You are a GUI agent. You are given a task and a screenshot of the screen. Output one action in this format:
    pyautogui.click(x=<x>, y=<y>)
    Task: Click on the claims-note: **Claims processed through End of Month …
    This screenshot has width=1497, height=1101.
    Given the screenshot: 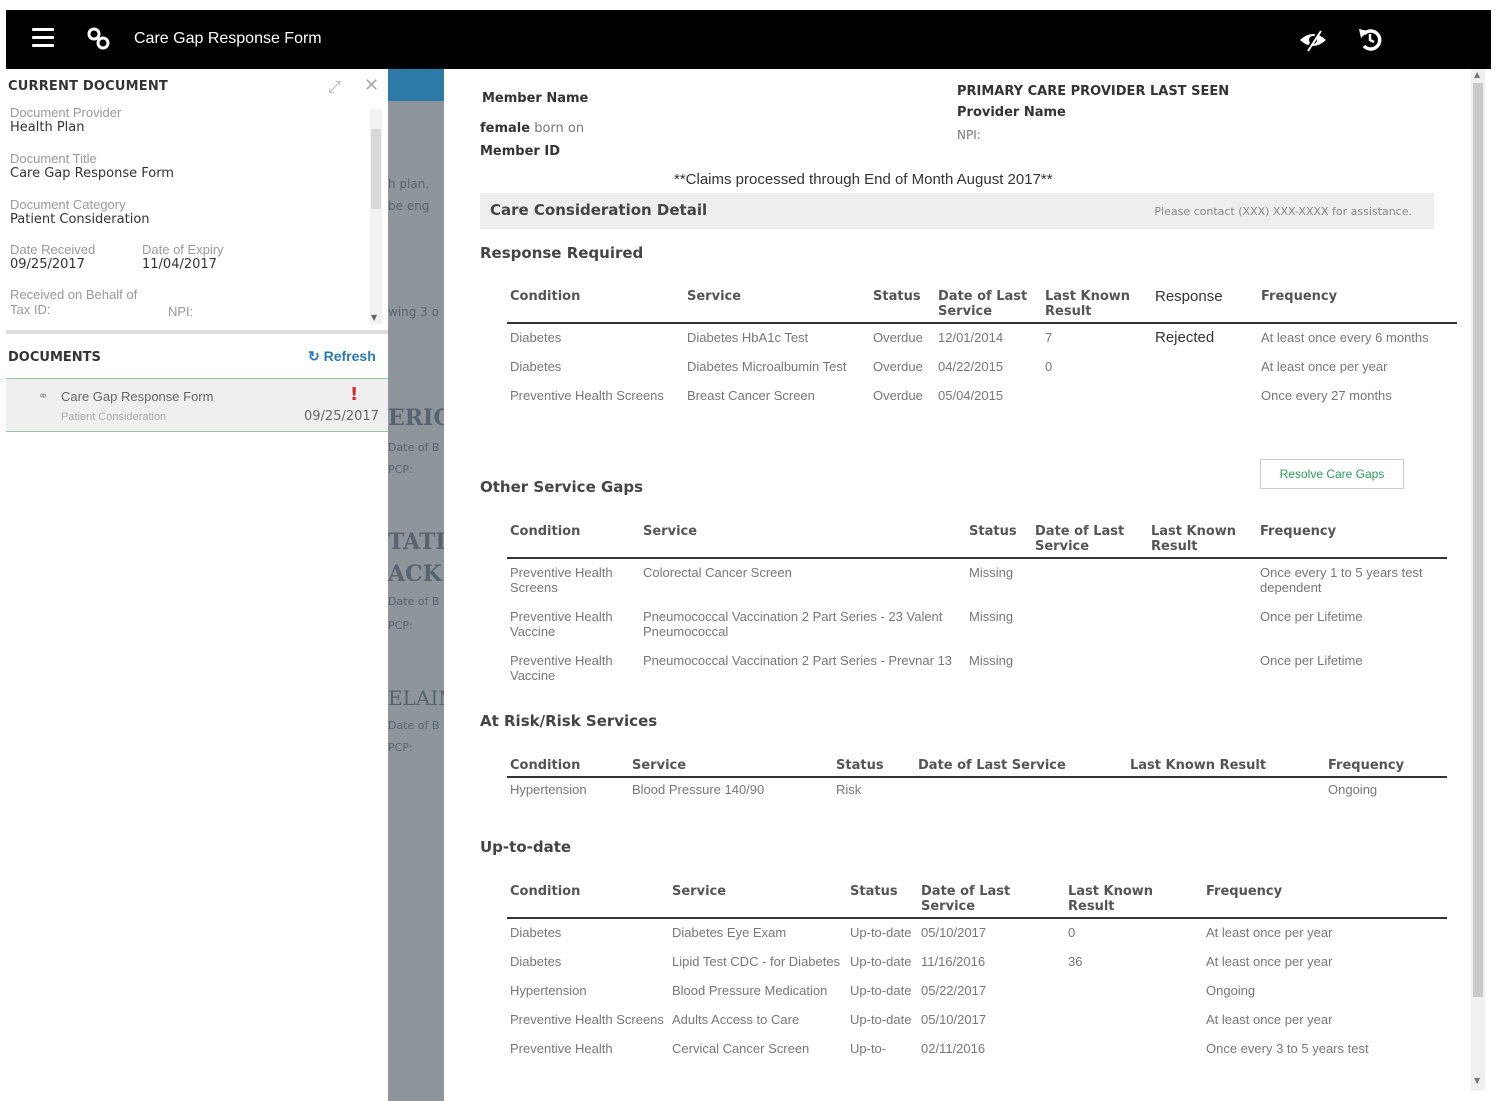 What is the action you would take?
    pyautogui.click(x=863, y=179)
    